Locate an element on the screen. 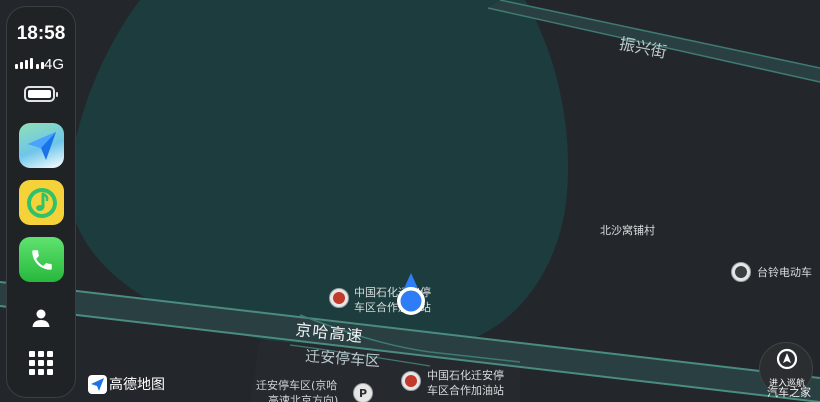 The width and height of the screenshot is (820, 402). amap-logo: 高德地图 is located at coordinates (126, 384).